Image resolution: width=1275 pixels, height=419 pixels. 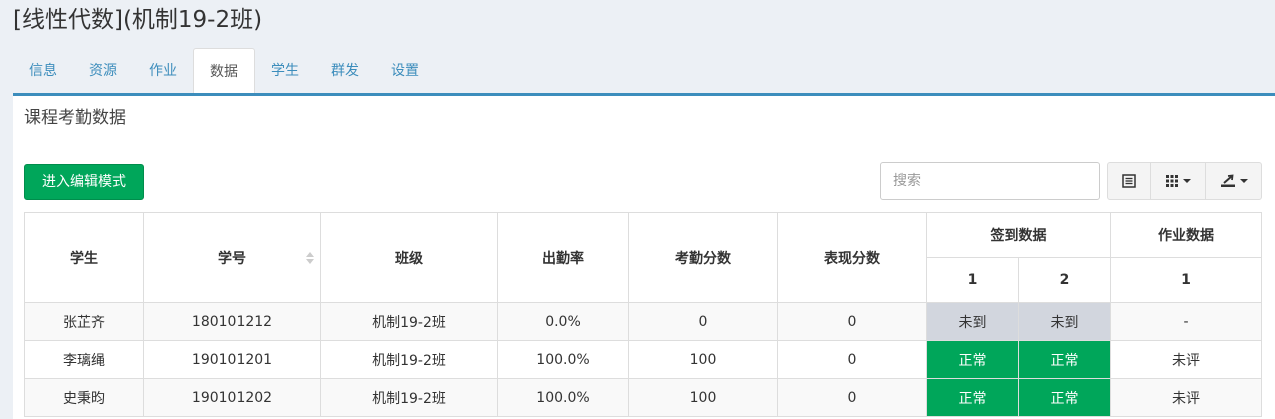 I want to click on tab-info: 信息, so click(x=43, y=71).